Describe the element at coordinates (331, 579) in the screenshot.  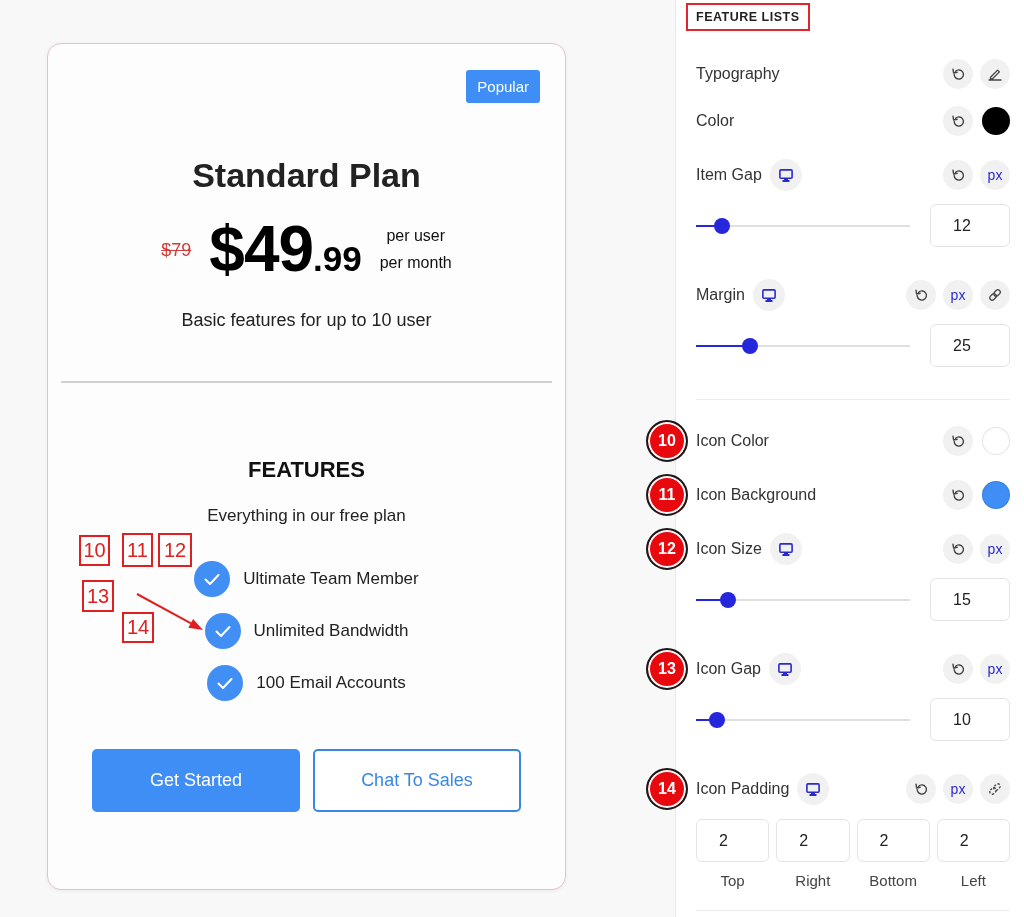
I see `feature-text: Ultimate Team Member` at that location.